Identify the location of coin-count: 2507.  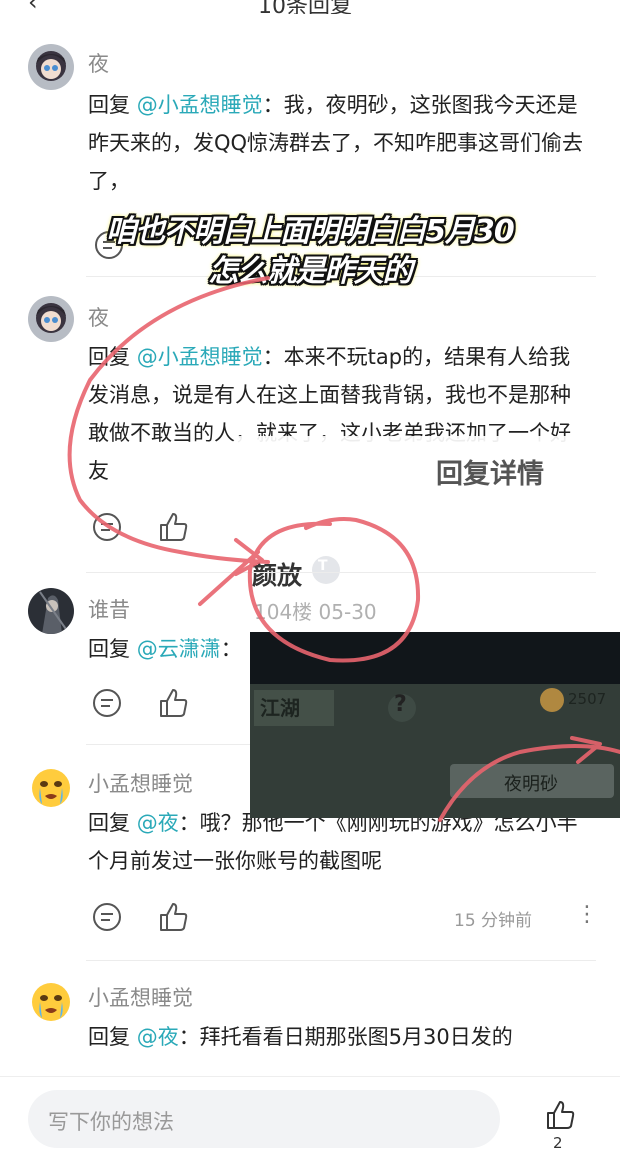
(587, 699).